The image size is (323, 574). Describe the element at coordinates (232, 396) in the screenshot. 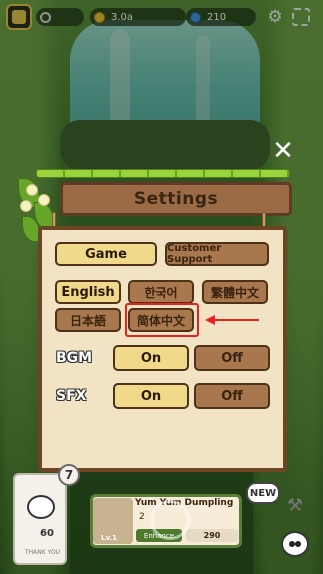

I see `sfx-off-button: Off` at that location.